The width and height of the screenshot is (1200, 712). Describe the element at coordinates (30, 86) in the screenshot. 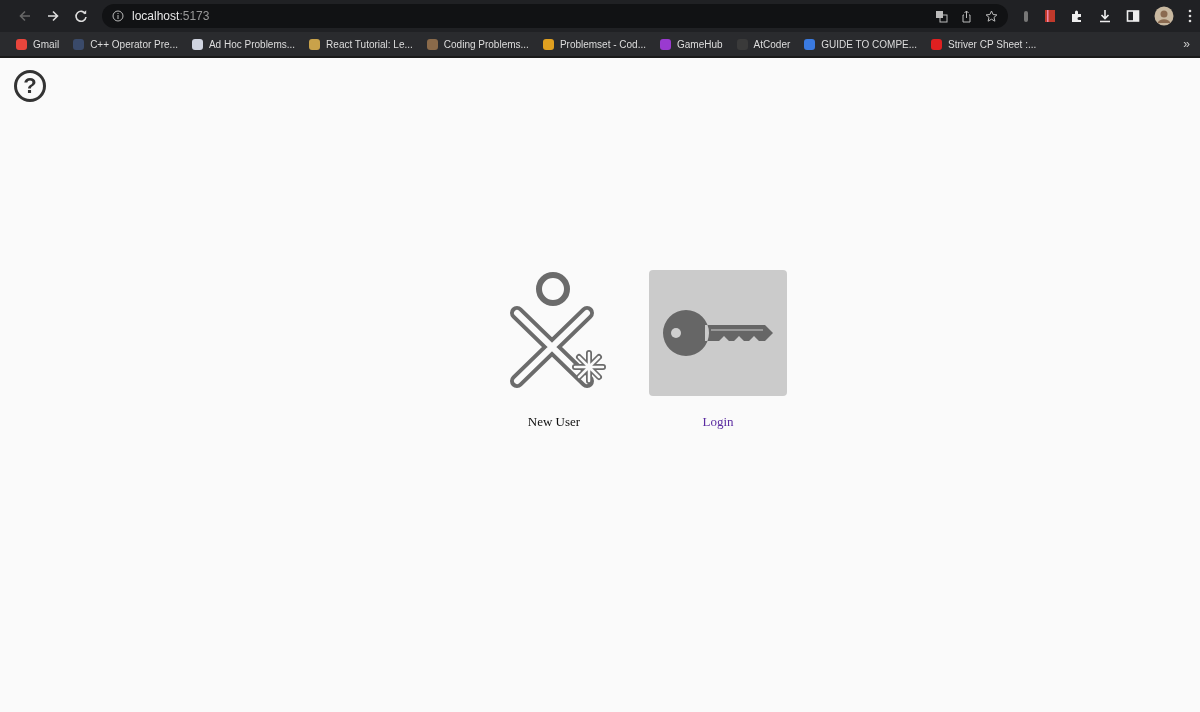

I see `help-button: ?` at that location.